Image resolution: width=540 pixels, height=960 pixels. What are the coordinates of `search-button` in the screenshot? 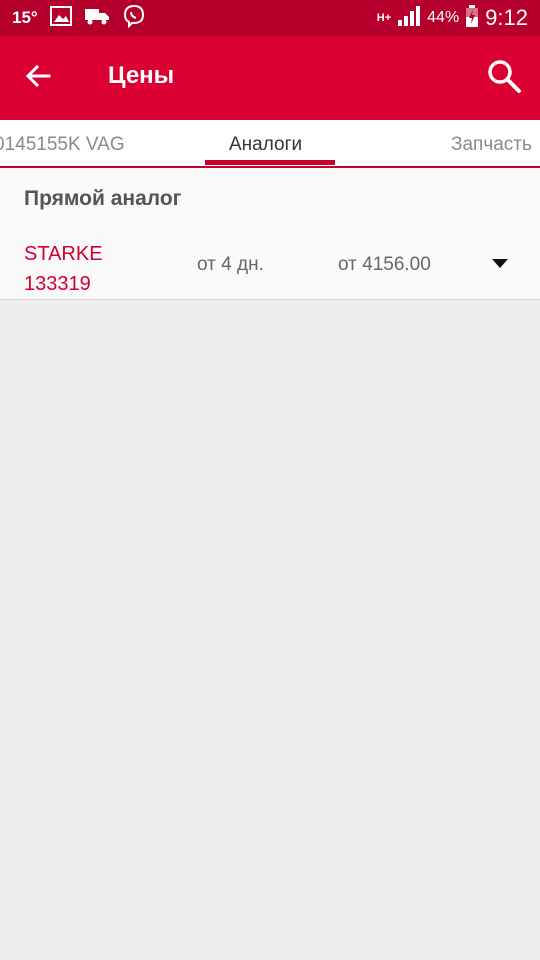 It's located at (504, 78).